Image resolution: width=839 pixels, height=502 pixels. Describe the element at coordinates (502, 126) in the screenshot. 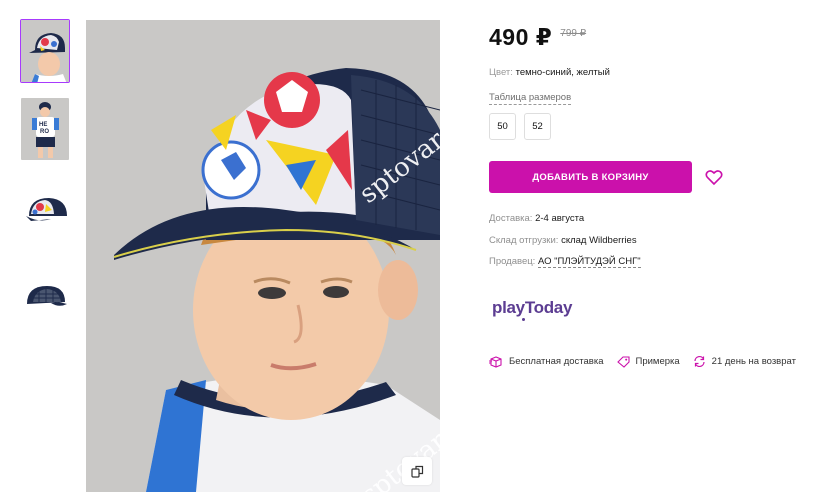

I see `size-option-50: 50` at that location.